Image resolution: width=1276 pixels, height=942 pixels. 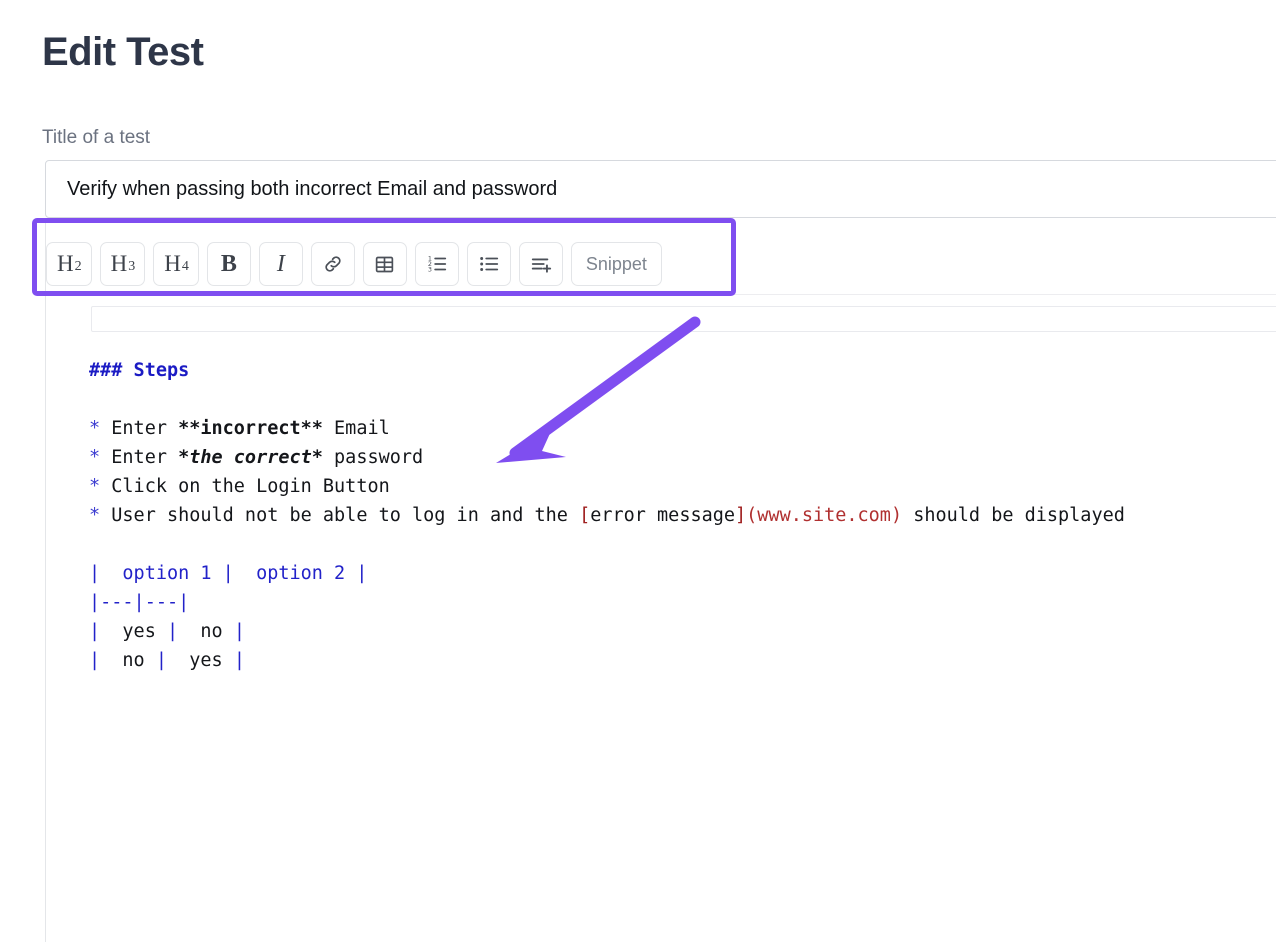 What do you see at coordinates (250, 428) in the screenshot?
I see `md-step-emphasis: **incorrect**` at bounding box center [250, 428].